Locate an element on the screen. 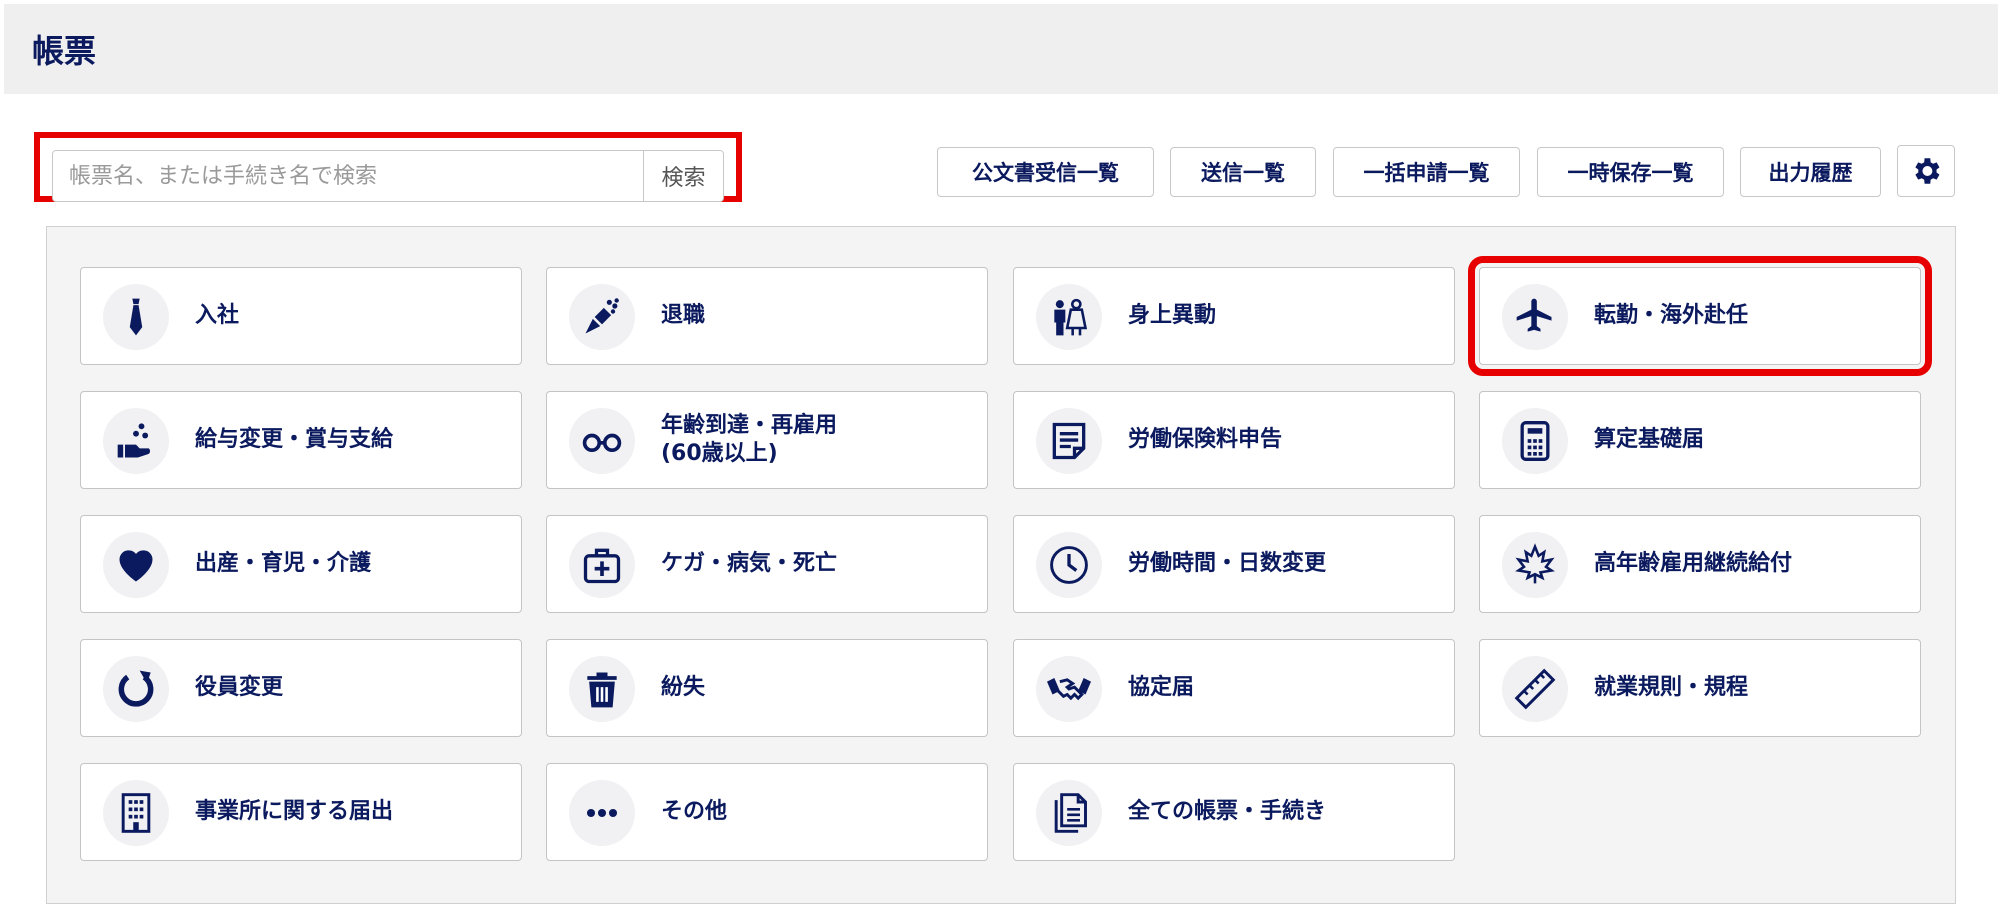 Image resolution: width=2000 pixels, height=921 pixels. tile-label: 協定届 is located at coordinates (1161, 687).